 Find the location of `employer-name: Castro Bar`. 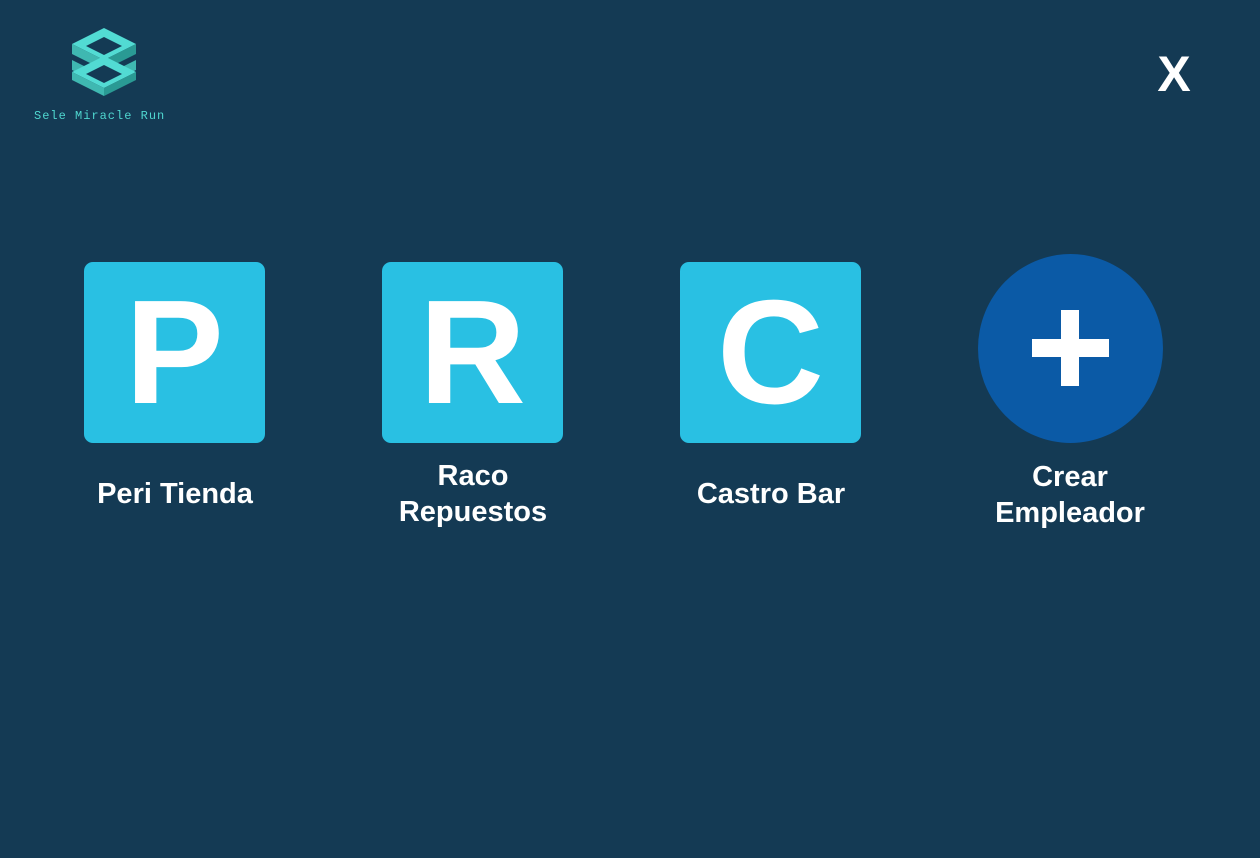

employer-name: Castro Bar is located at coordinates (771, 494).